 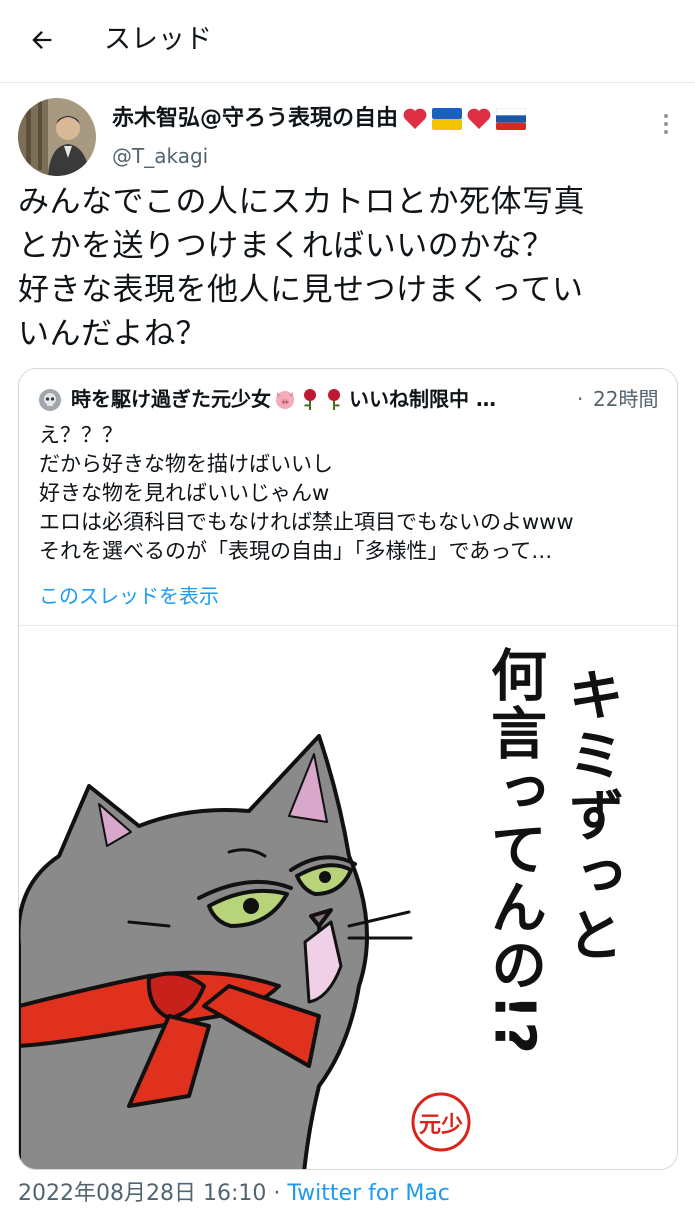 What do you see at coordinates (625, 399) in the screenshot?
I see `quoted-timestamp: 22時間` at bounding box center [625, 399].